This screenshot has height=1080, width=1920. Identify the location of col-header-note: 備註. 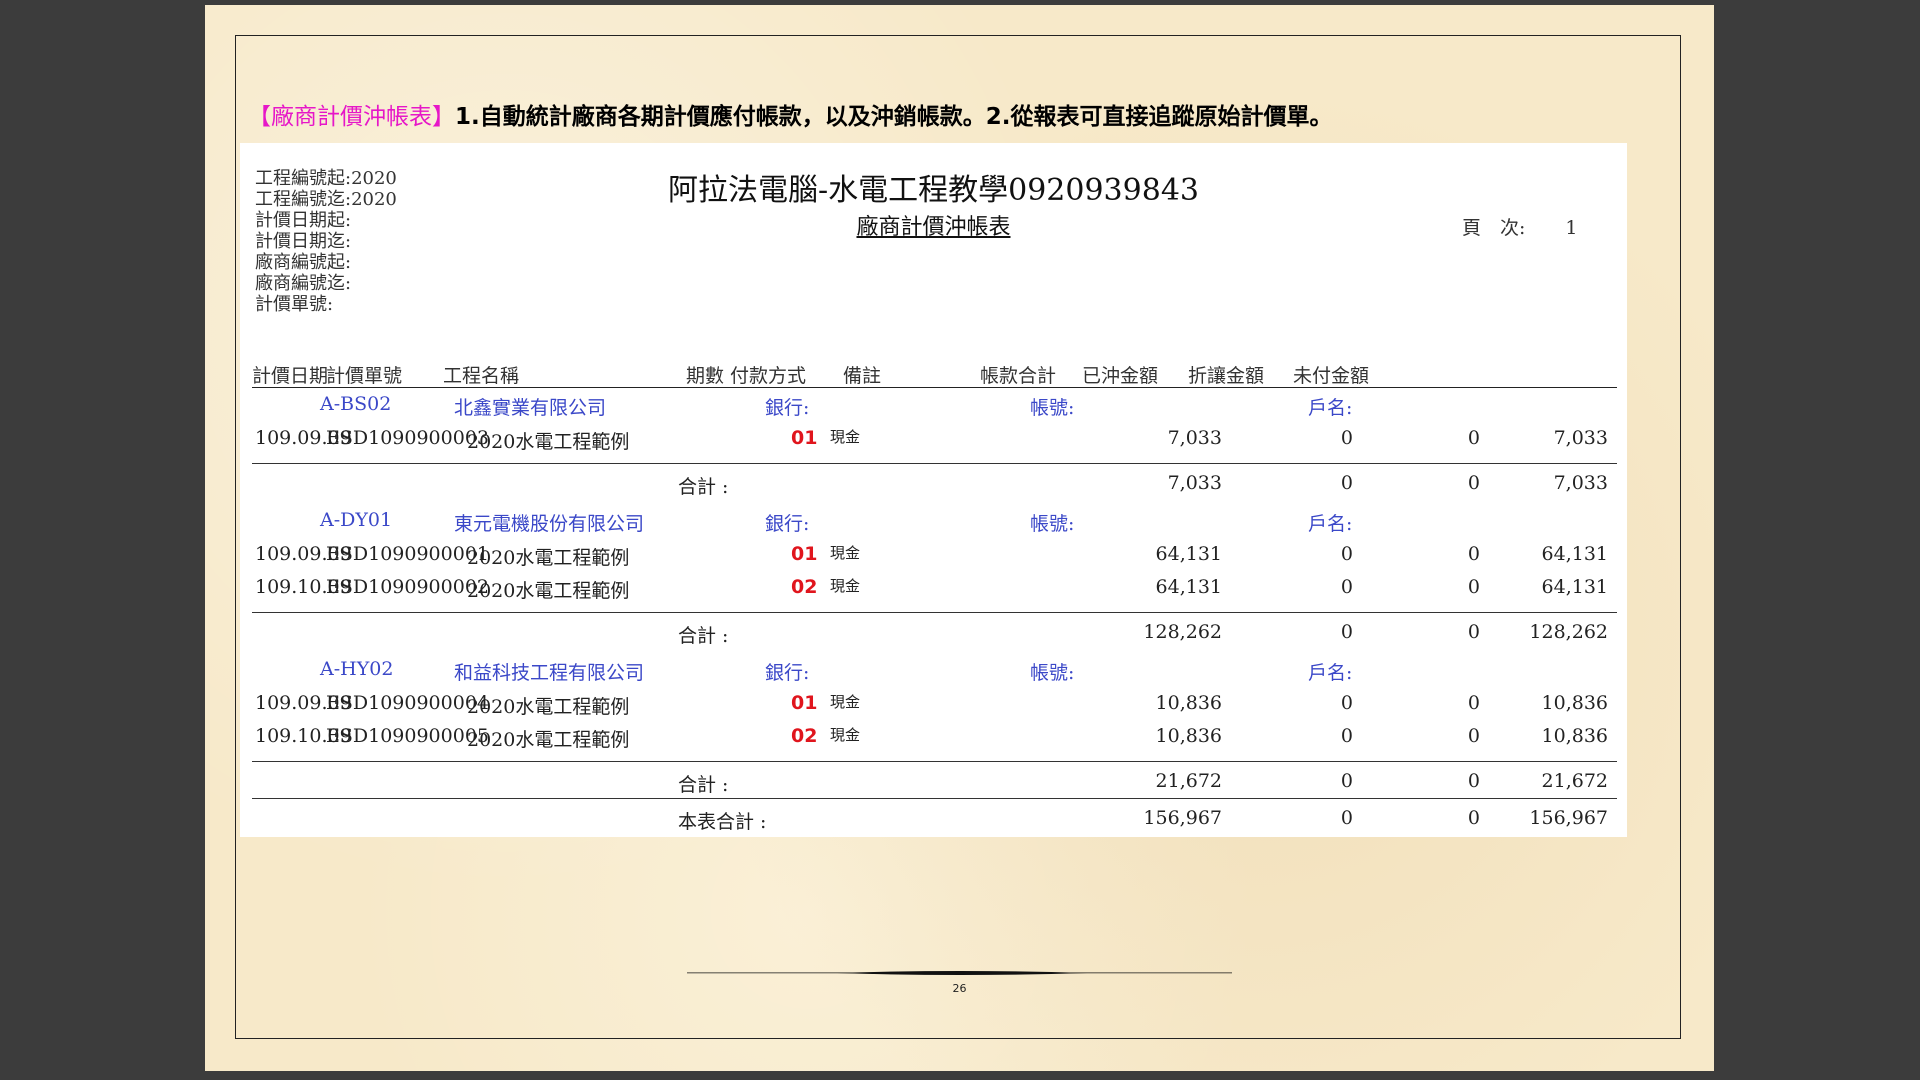
(862, 376).